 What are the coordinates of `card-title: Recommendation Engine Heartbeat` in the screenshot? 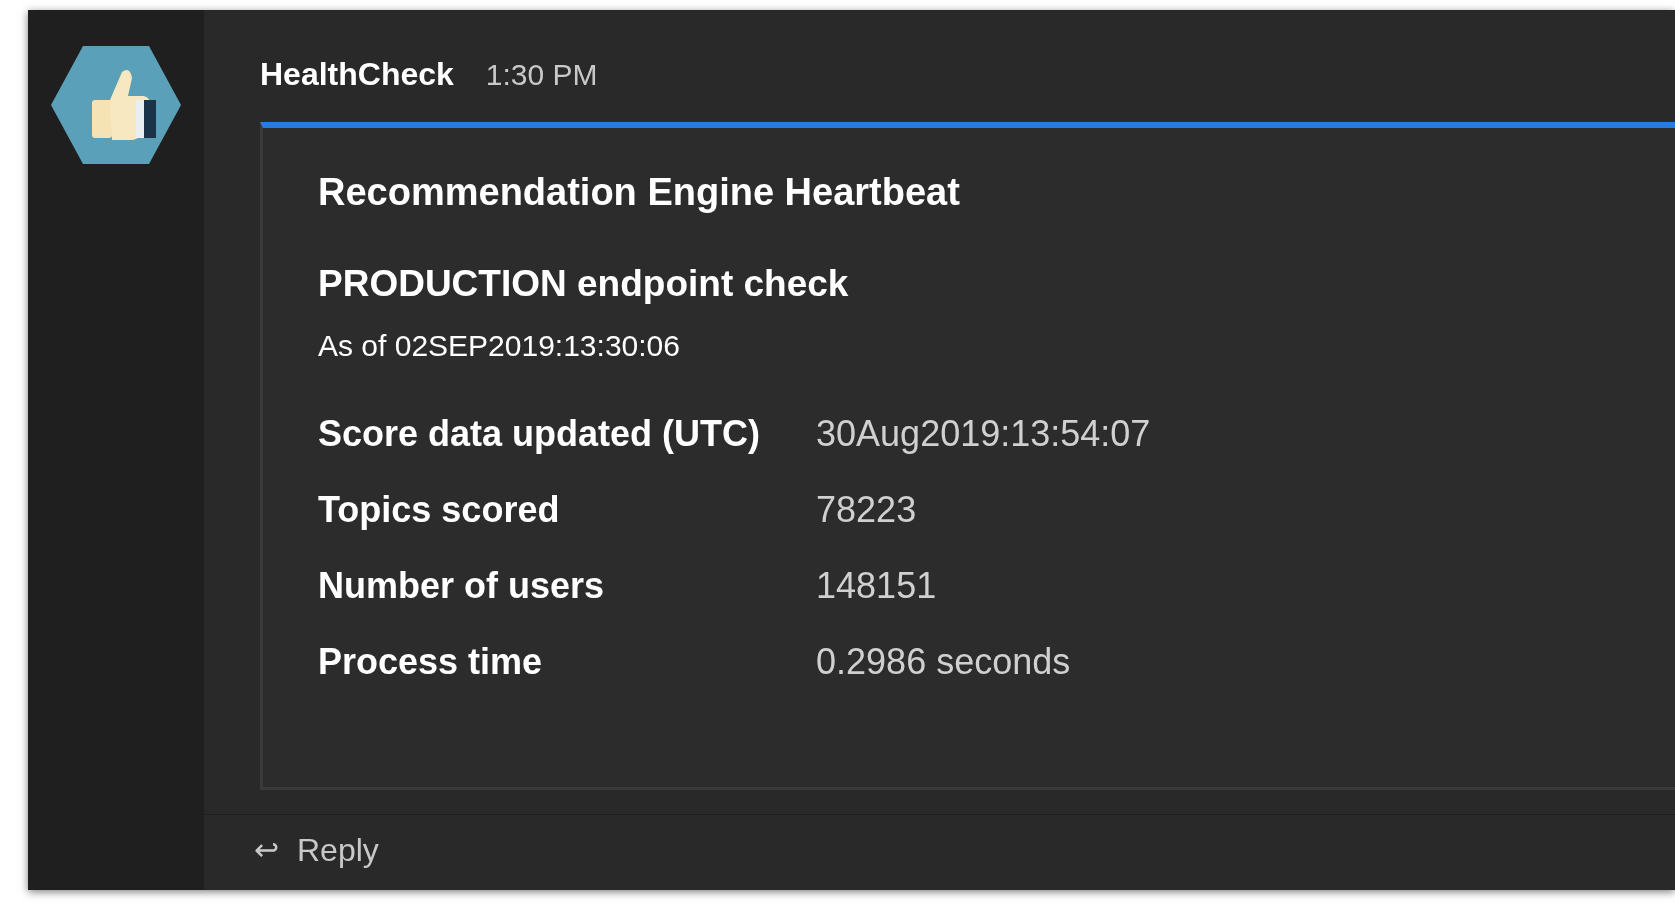 It's located at (639, 192).